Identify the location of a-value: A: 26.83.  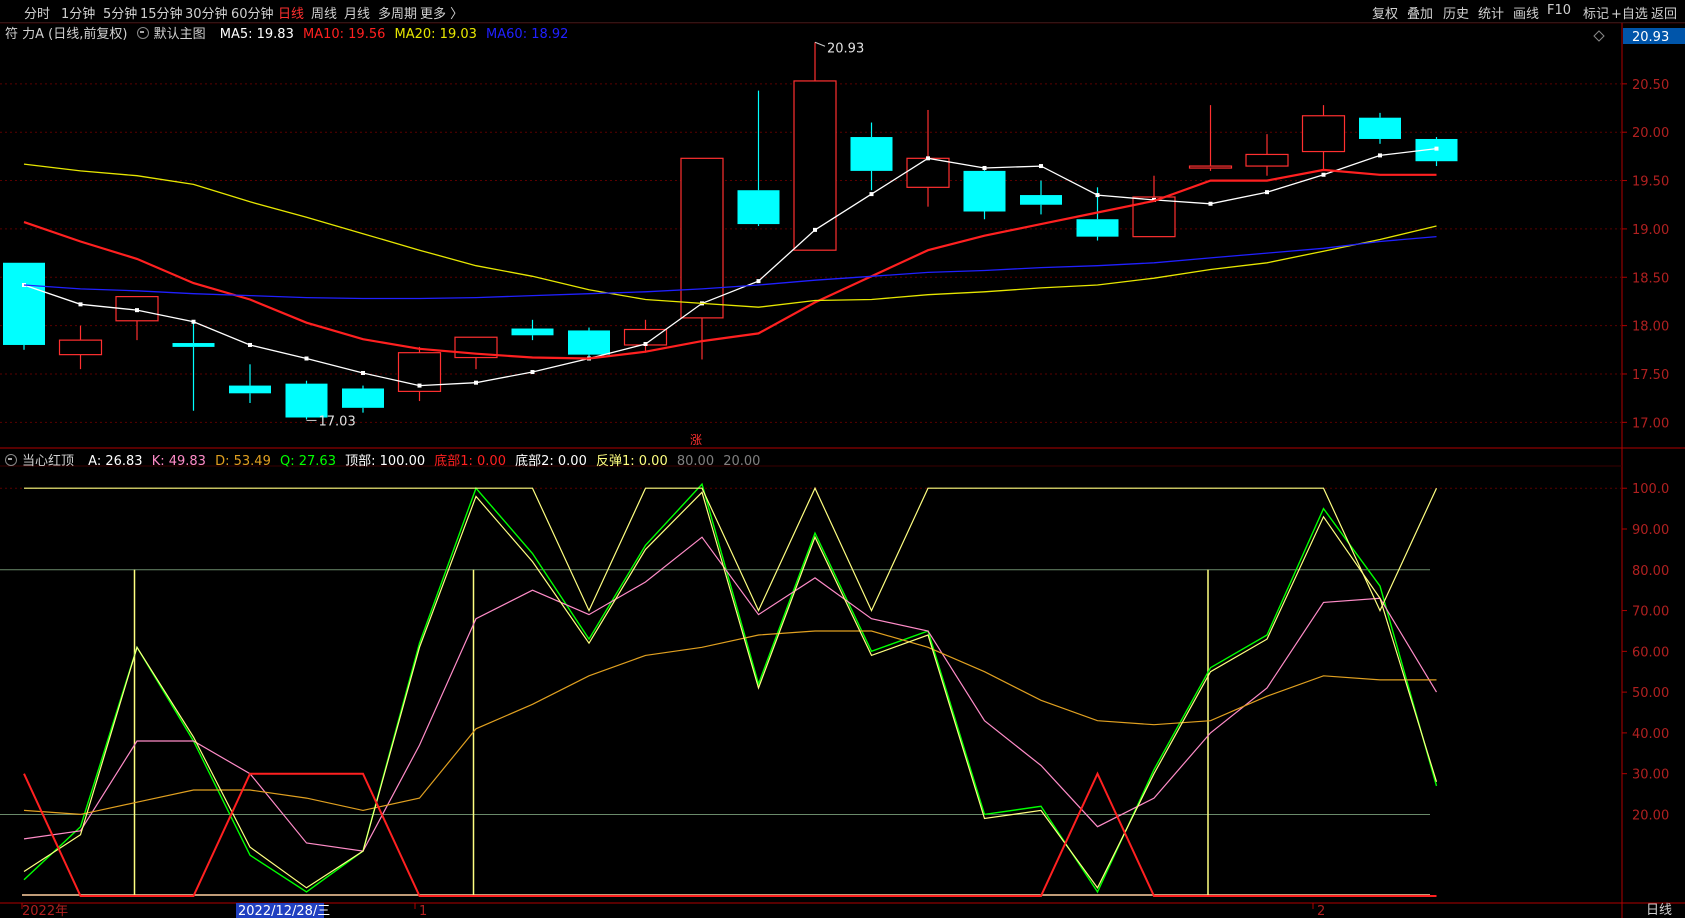
(115, 461).